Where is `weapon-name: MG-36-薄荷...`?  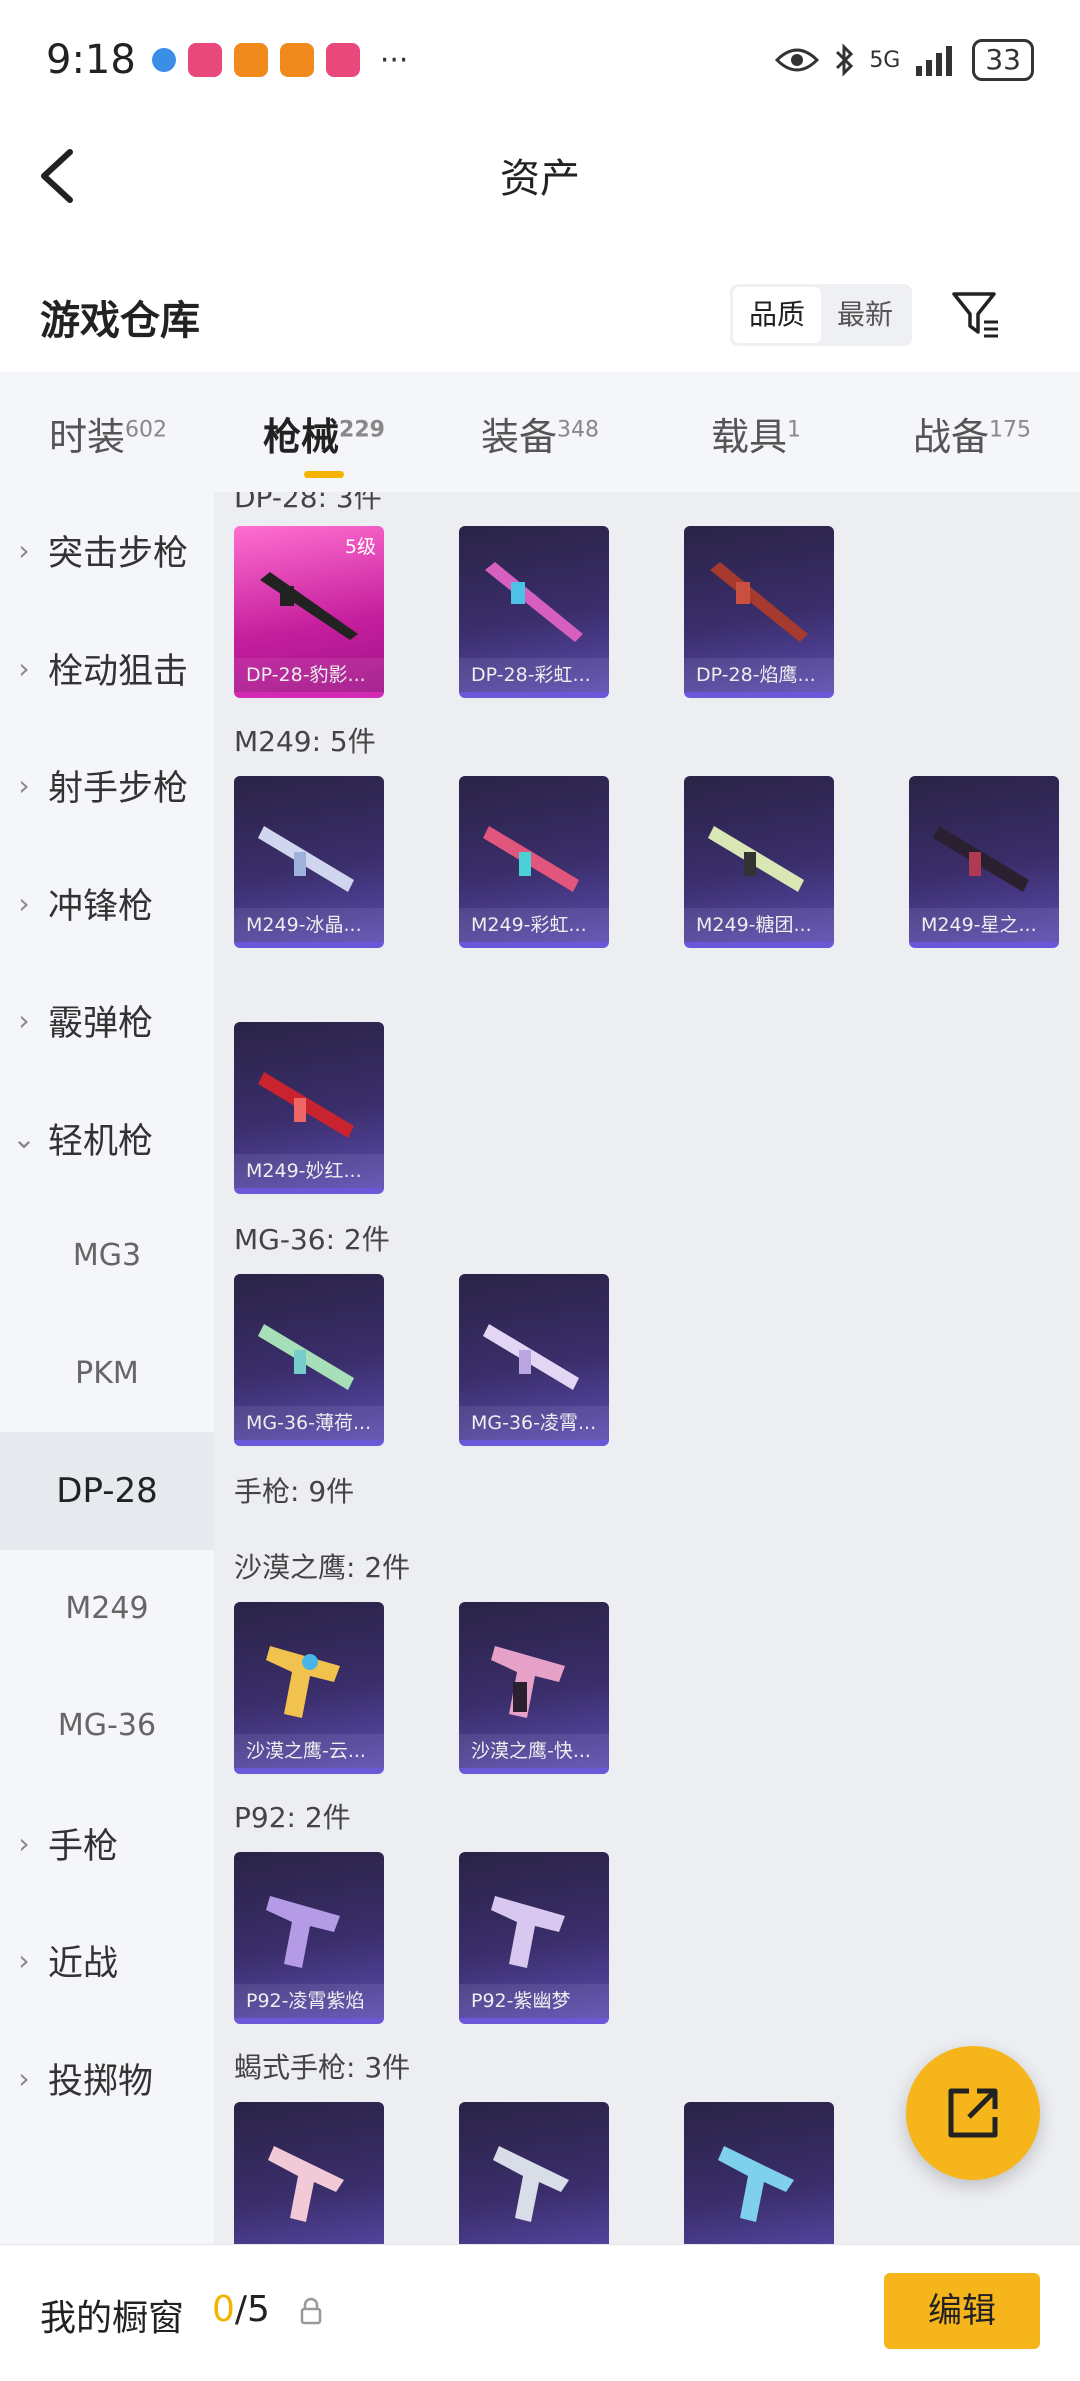
weapon-name: MG-36-薄荷... is located at coordinates (309, 1423).